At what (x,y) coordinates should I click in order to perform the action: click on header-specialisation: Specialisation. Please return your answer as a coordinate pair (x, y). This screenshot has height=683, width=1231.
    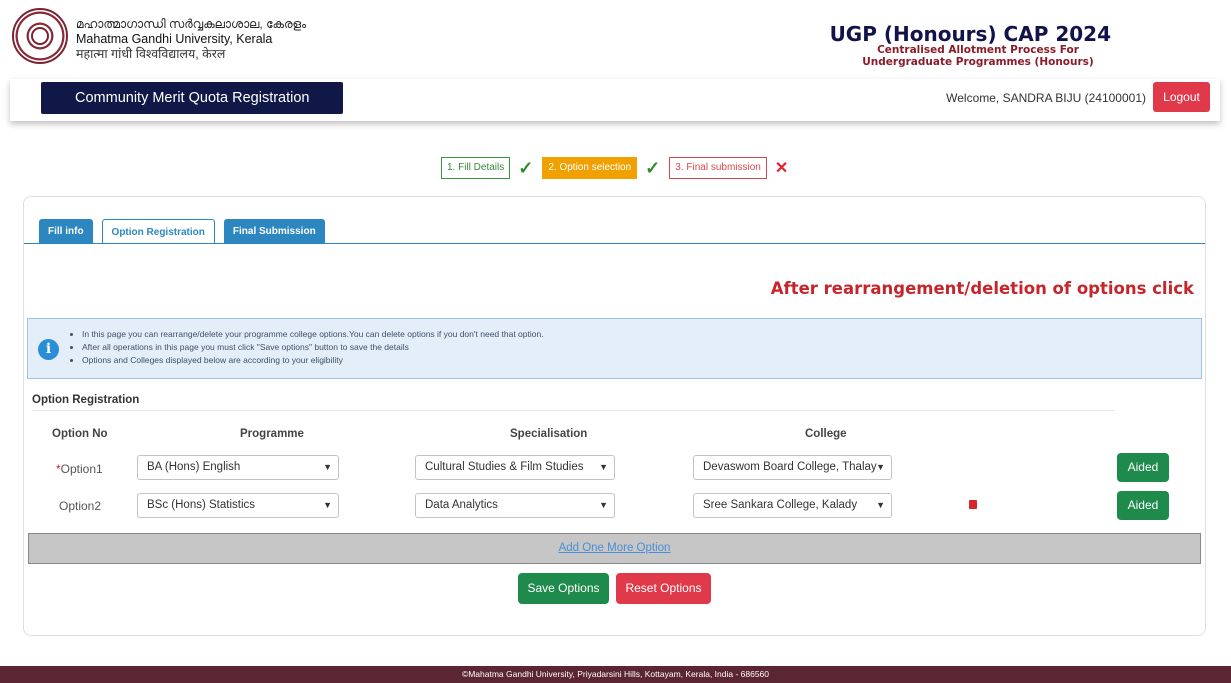
    Looking at the image, I should click on (549, 434).